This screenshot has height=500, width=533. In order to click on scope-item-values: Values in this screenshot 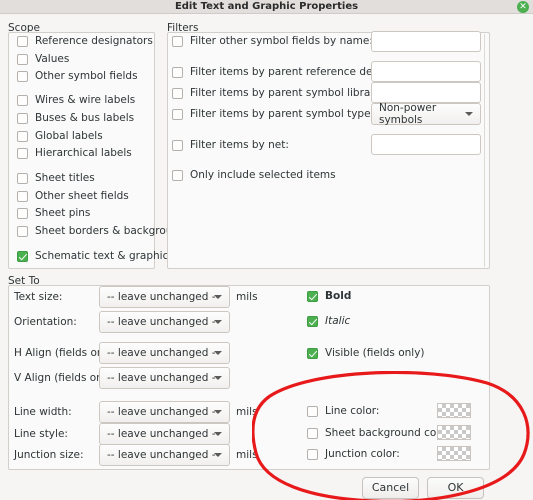, I will do `click(43, 59)`.